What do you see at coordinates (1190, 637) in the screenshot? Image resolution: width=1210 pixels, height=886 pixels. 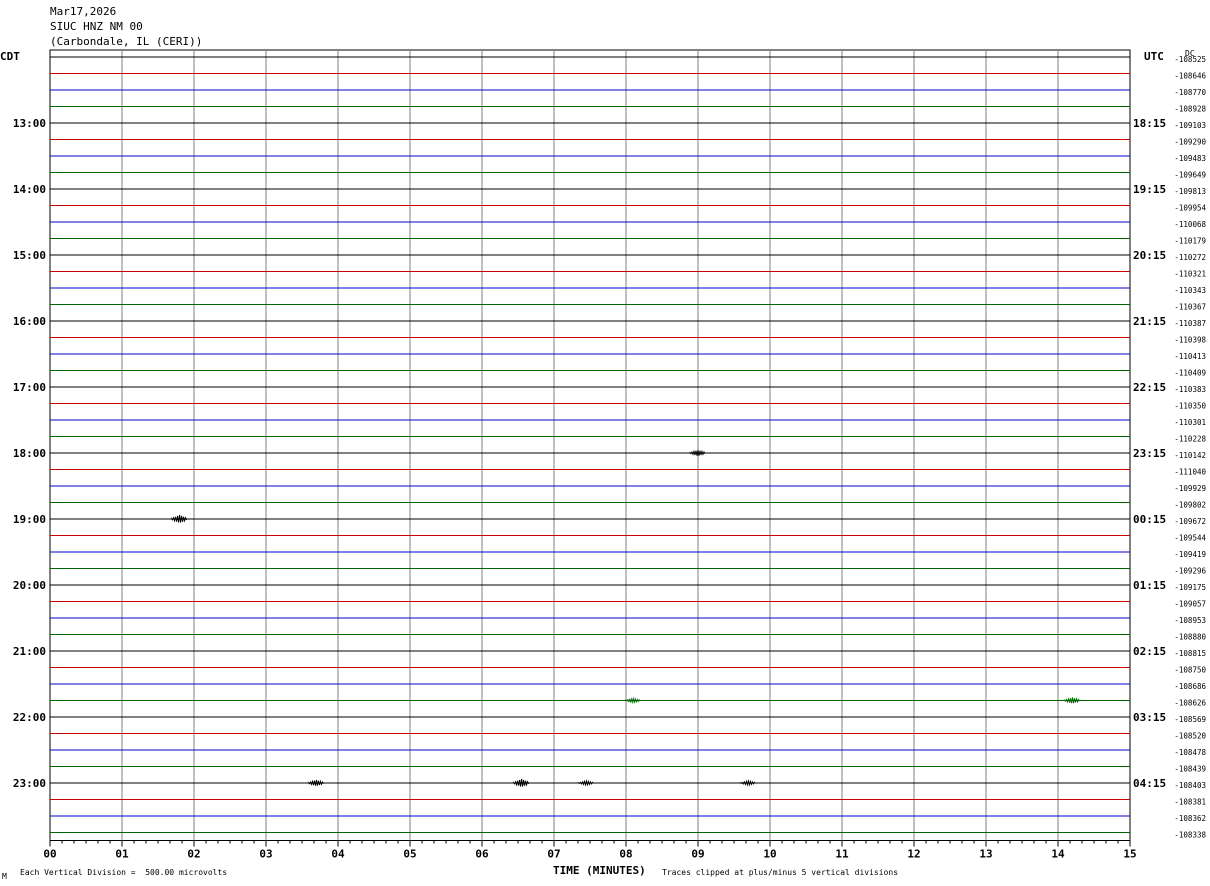 I see `dc-offset-label: -108880` at bounding box center [1190, 637].